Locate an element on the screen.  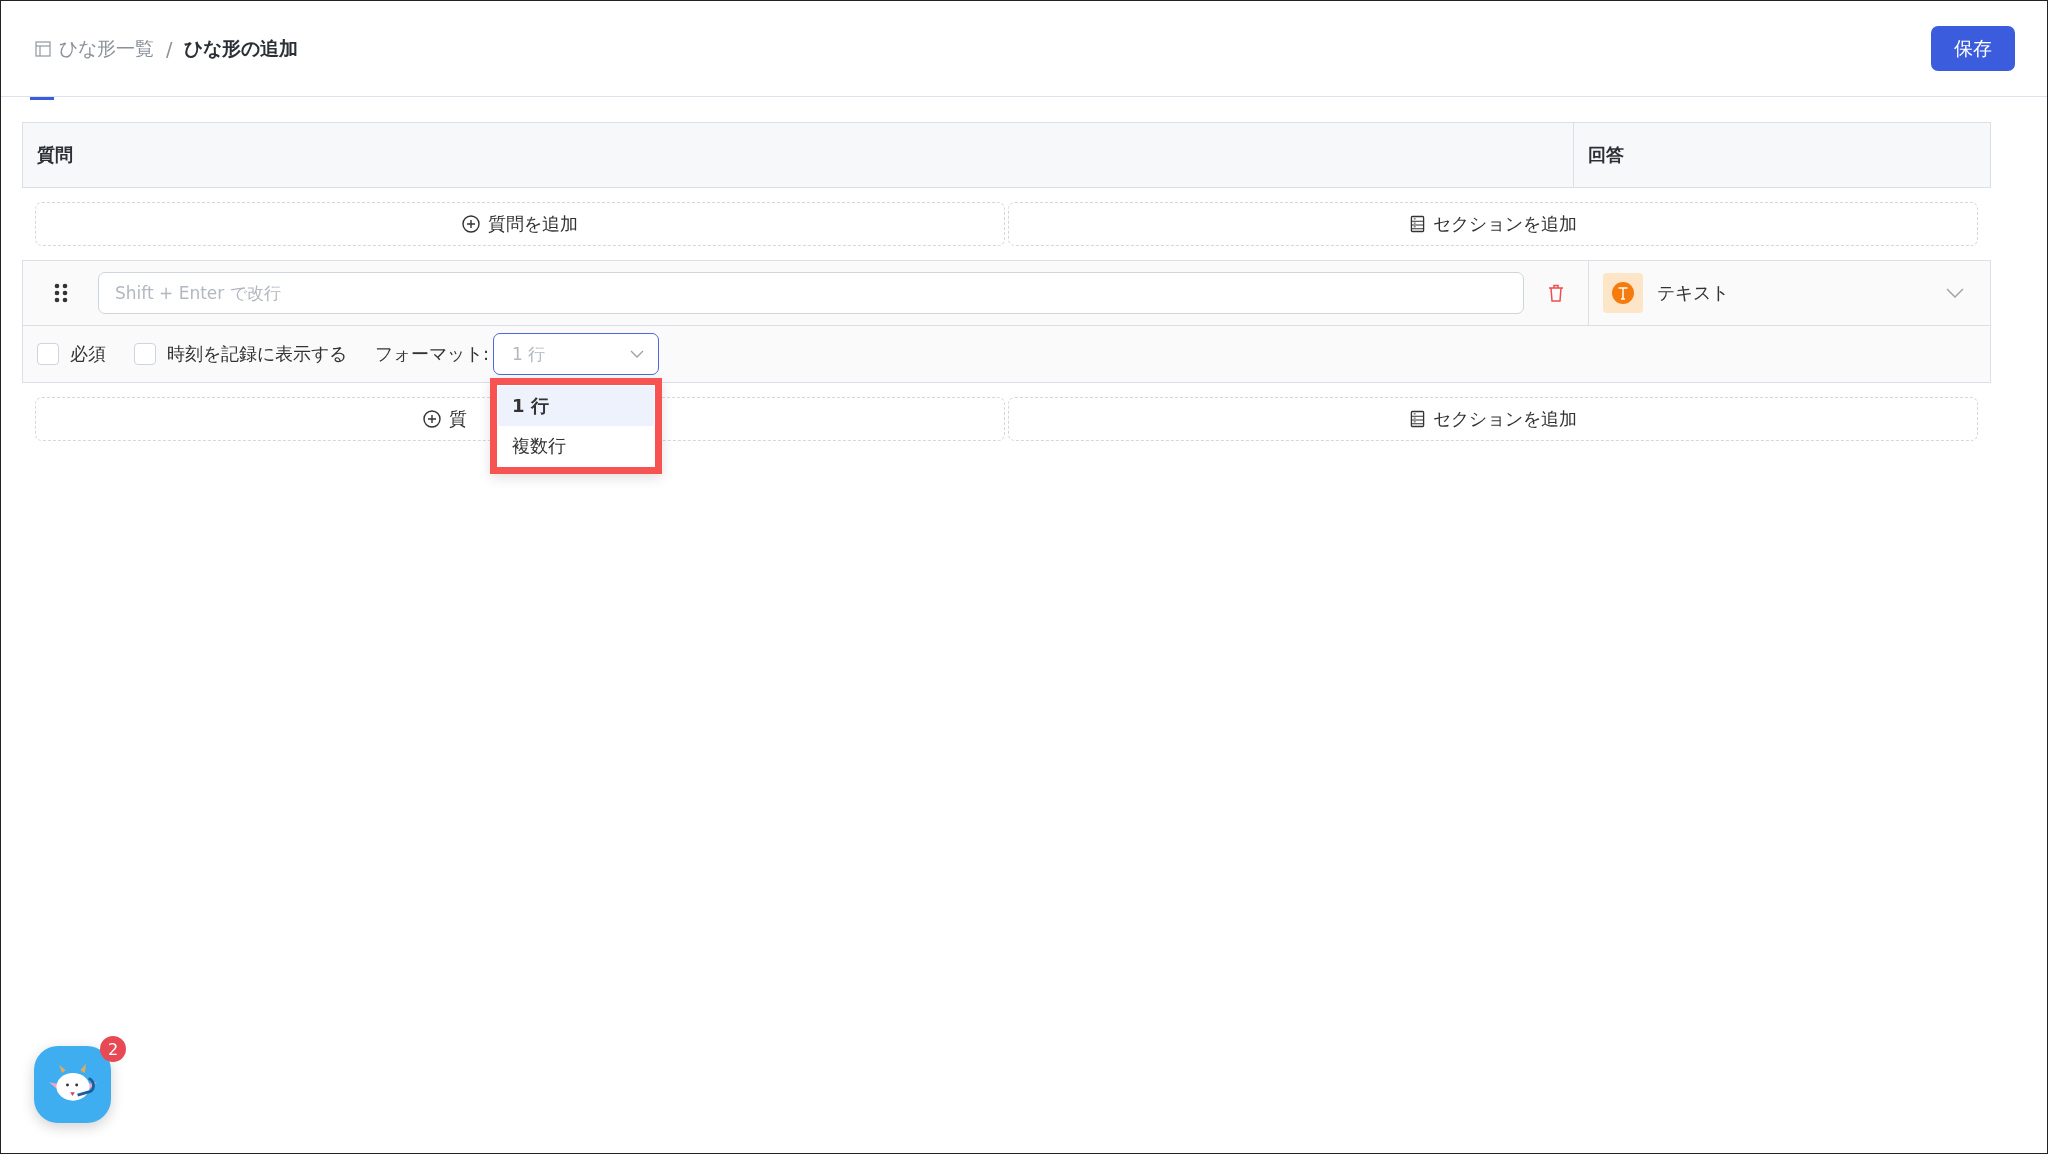
checkbox-label: 時刻を記録に表示する is located at coordinates (257, 354).